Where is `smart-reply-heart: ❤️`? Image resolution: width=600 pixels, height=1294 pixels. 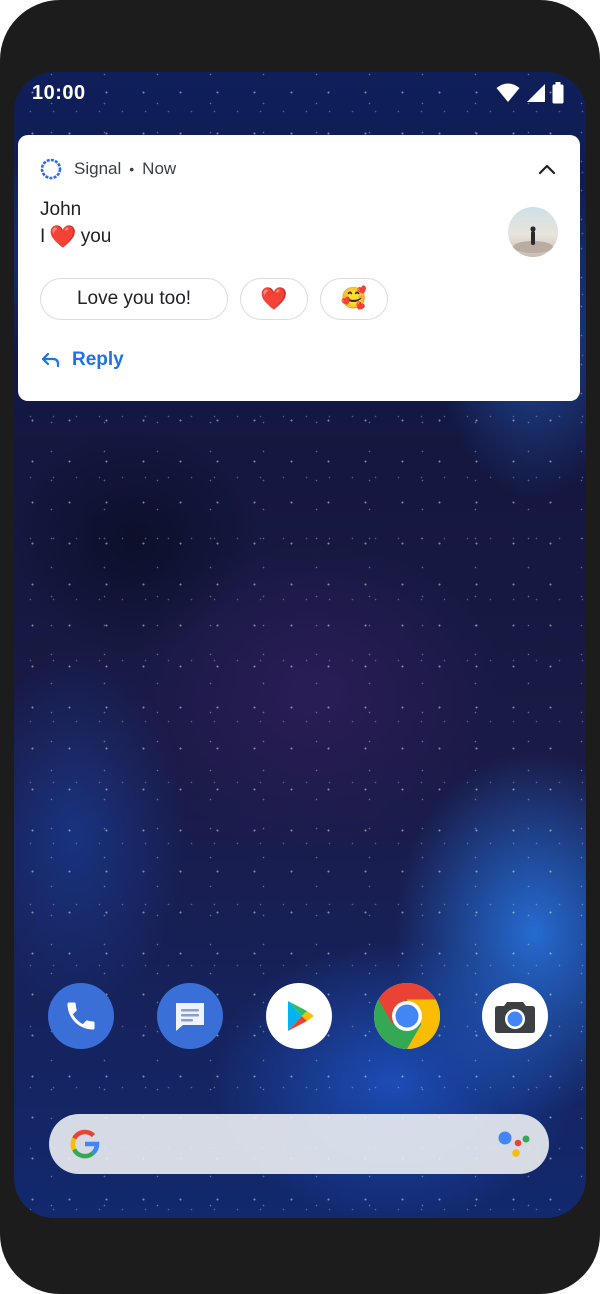 smart-reply-heart: ❤️ is located at coordinates (274, 299).